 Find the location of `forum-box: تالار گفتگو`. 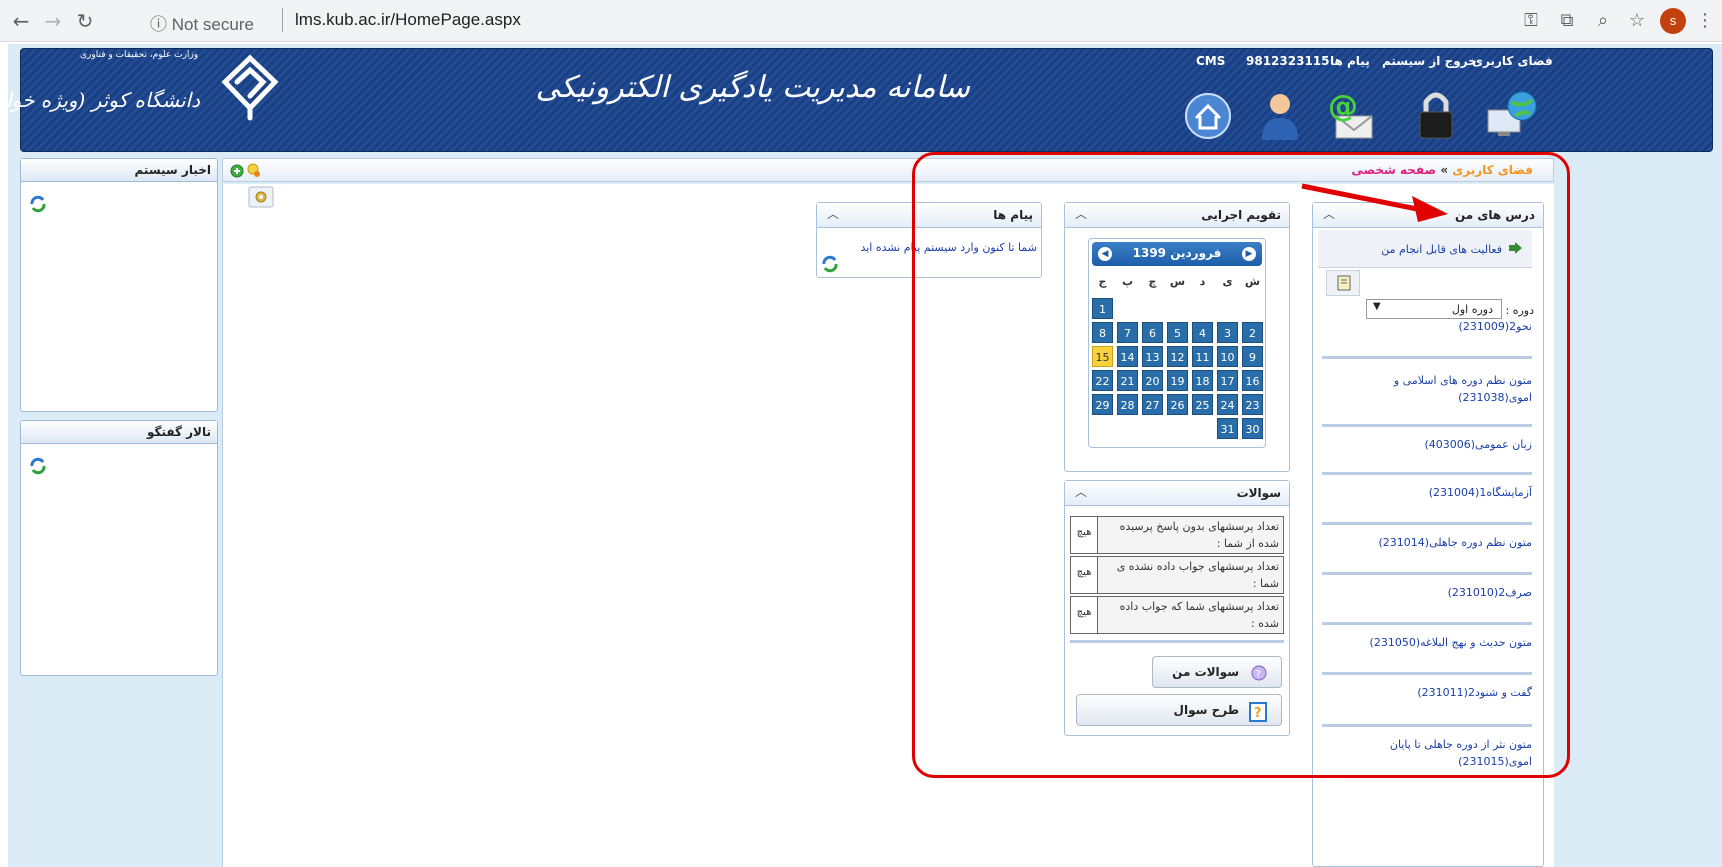

forum-box: تالار گفتگو is located at coordinates (119, 548).